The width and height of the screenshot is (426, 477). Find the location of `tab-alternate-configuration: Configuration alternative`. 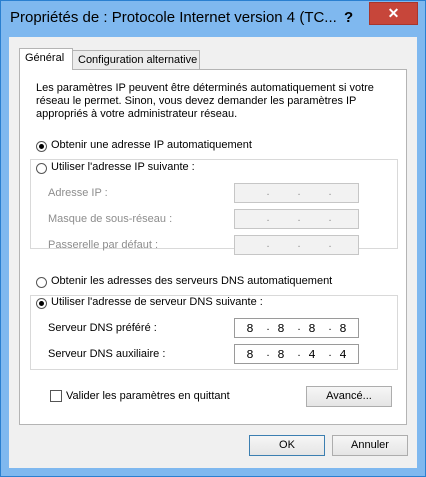

tab-alternate-configuration: Configuration alternative is located at coordinates (136, 59).